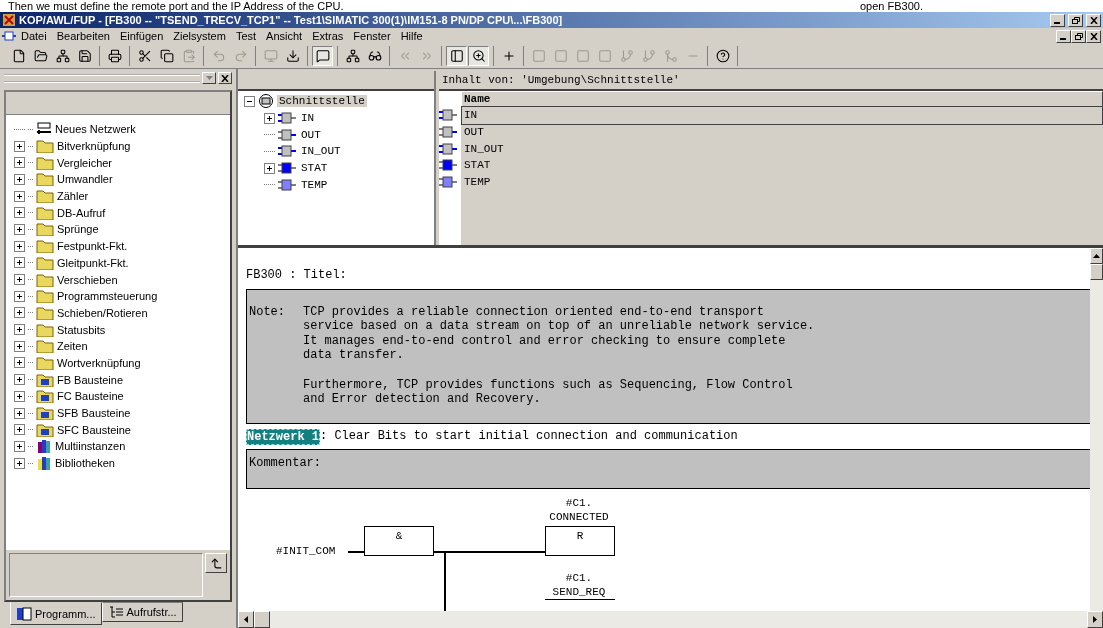 The image size is (1103, 628). I want to click on menu-item: Zielsystem, so click(199, 36).